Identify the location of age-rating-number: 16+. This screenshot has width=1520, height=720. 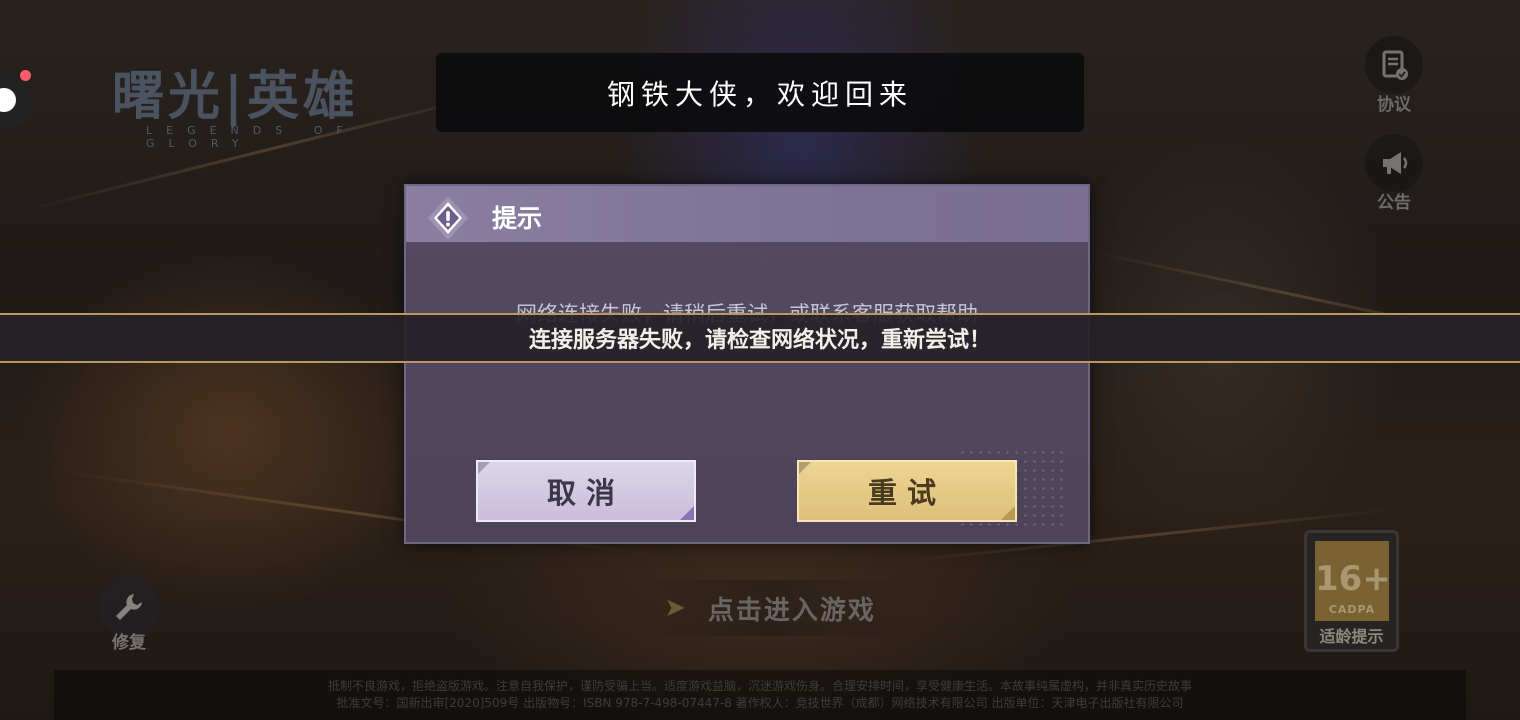
(1353, 579).